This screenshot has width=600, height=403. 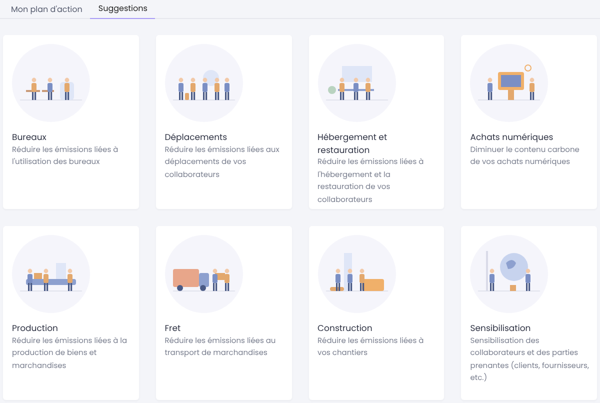 I want to click on card-title: Achats numériques, so click(x=512, y=137).